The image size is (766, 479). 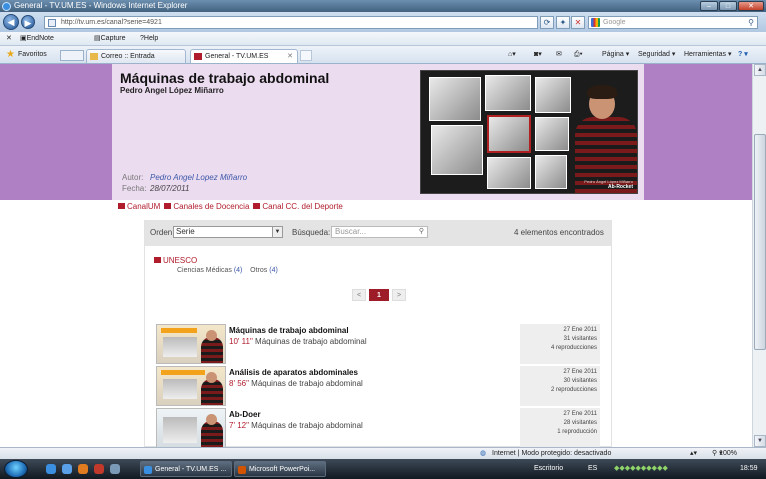 What do you see at coordinates (359, 295) in the screenshot?
I see `prev-page-button: <` at bounding box center [359, 295].